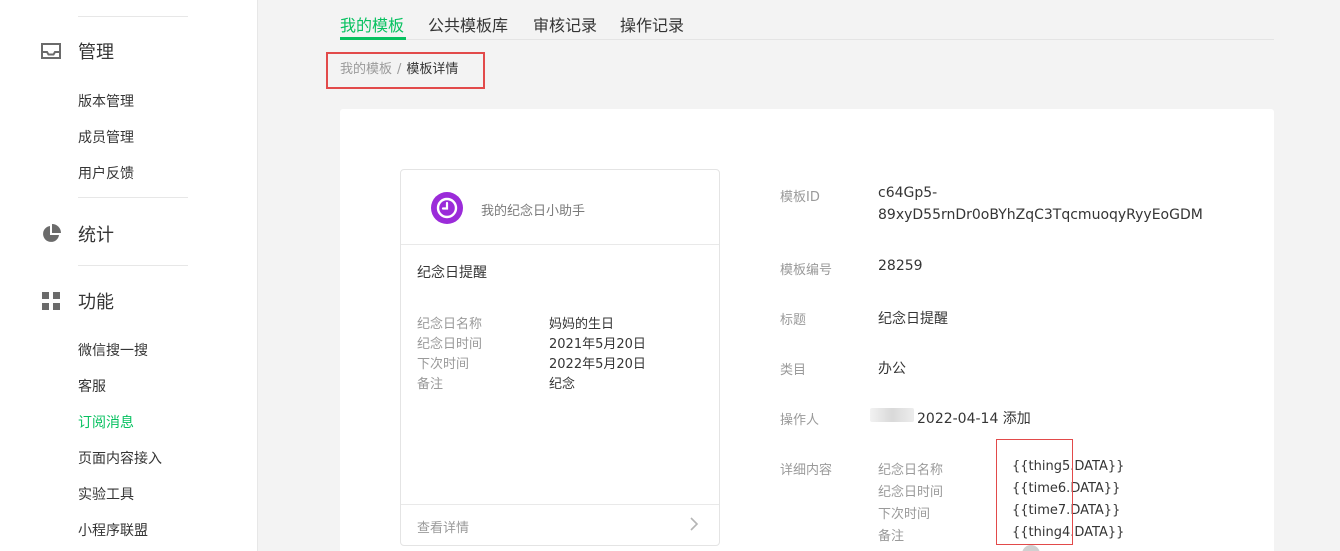 Image resolution: width=1340 pixels, height=551 pixels. I want to click on inbox-icon, so click(51, 51).